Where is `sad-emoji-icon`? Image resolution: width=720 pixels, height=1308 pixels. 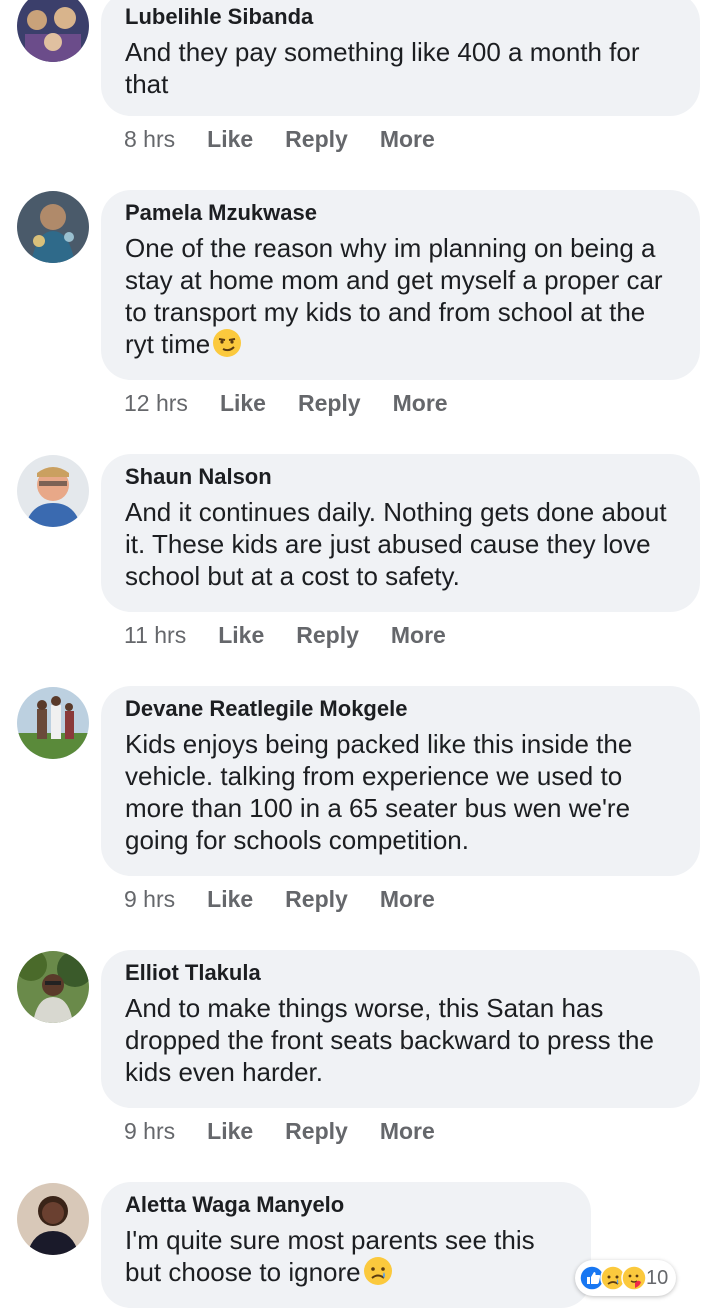 sad-emoji-icon is located at coordinates (378, 1274).